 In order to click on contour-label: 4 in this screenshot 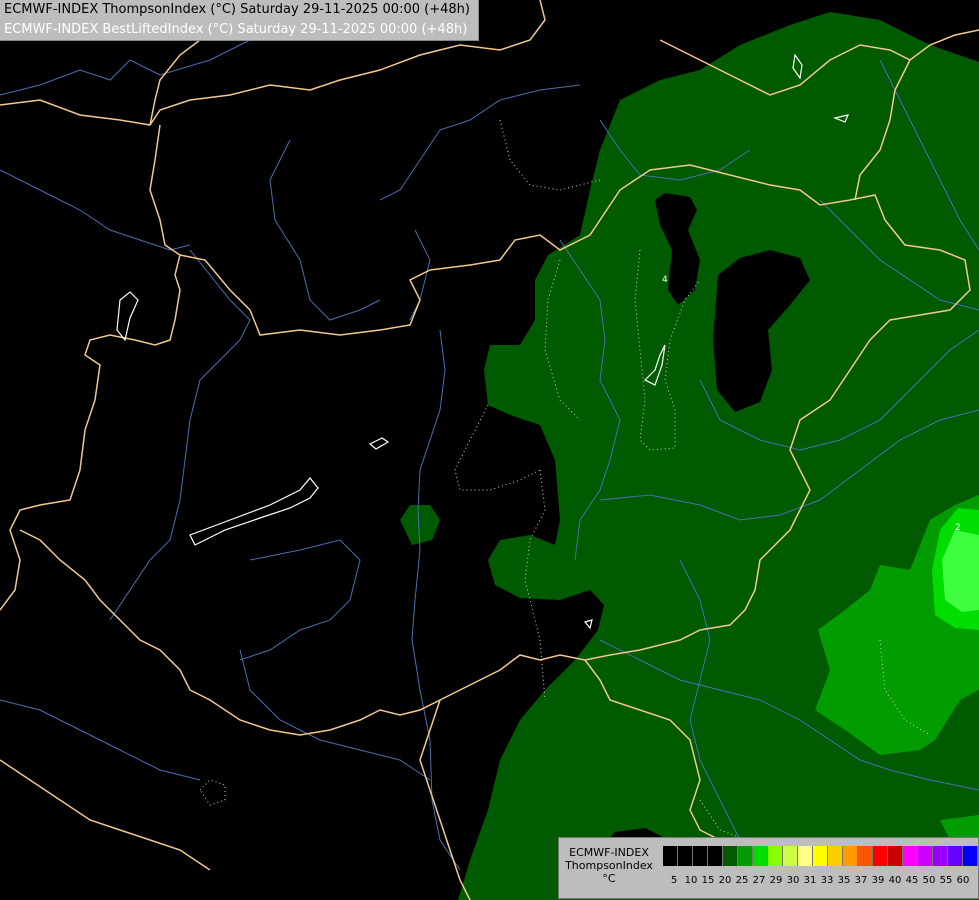, I will do `click(665, 280)`.